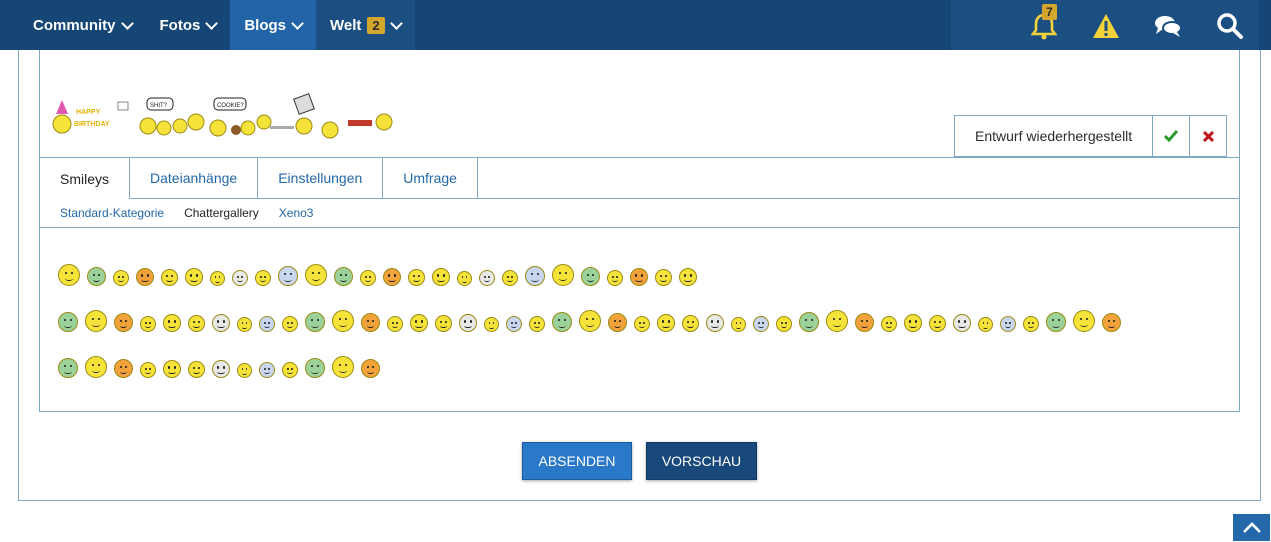 The height and width of the screenshot is (542, 1271). Describe the element at coordinates (296, 213) in the screenshot. I see `category-xeno3: Xeno3` at that location.